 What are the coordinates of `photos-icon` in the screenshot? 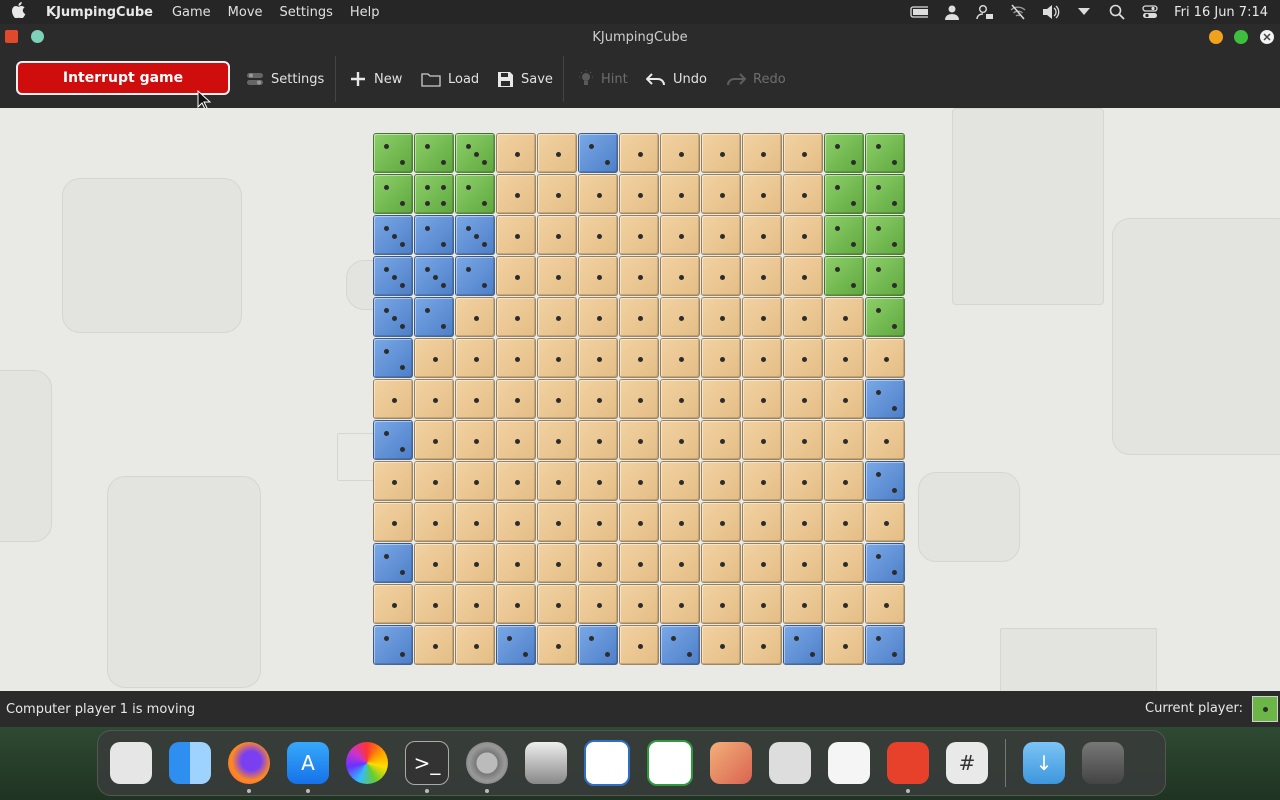 It's located at (367, 763).